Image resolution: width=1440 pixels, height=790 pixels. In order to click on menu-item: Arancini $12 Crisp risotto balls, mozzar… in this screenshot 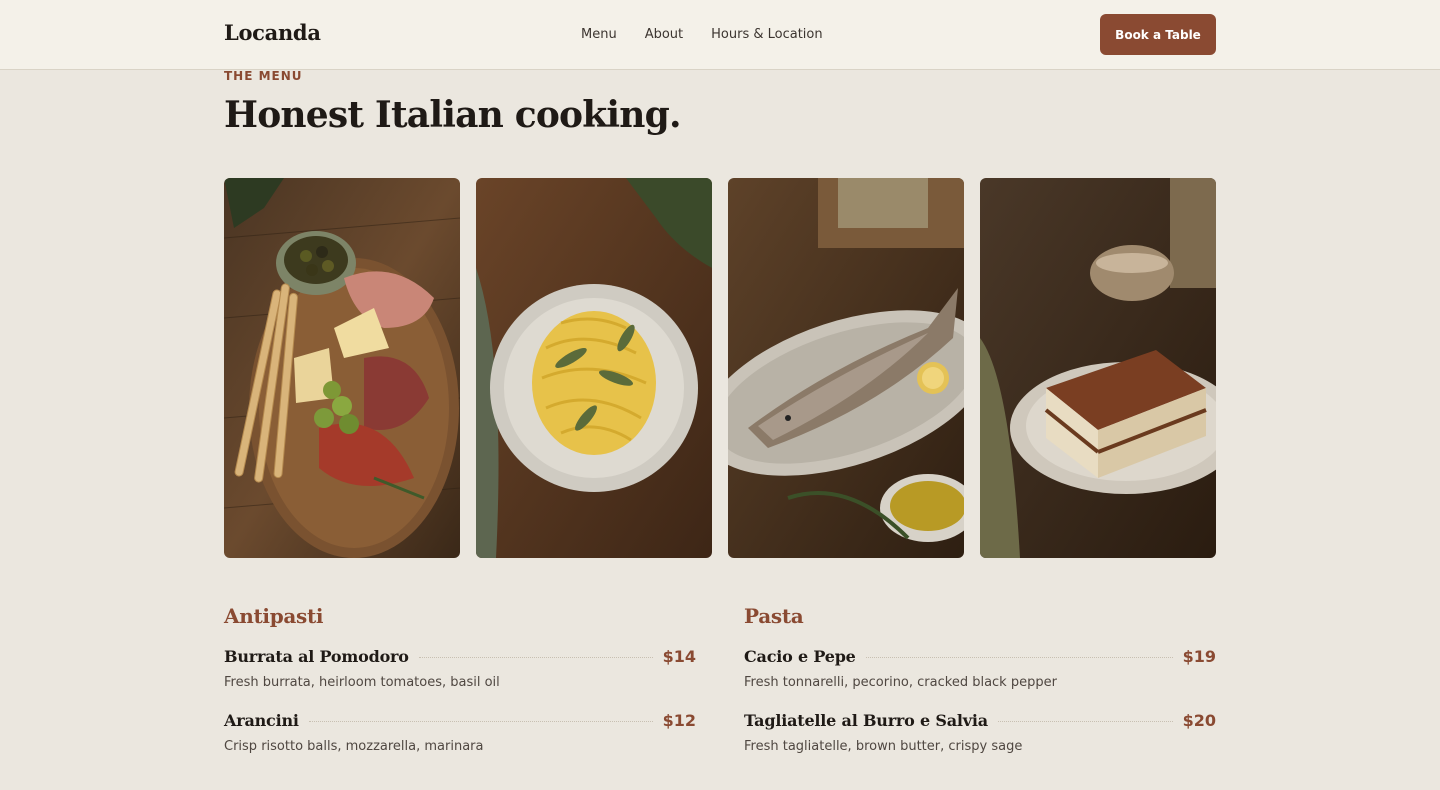, I will do `click(460, 732)`.